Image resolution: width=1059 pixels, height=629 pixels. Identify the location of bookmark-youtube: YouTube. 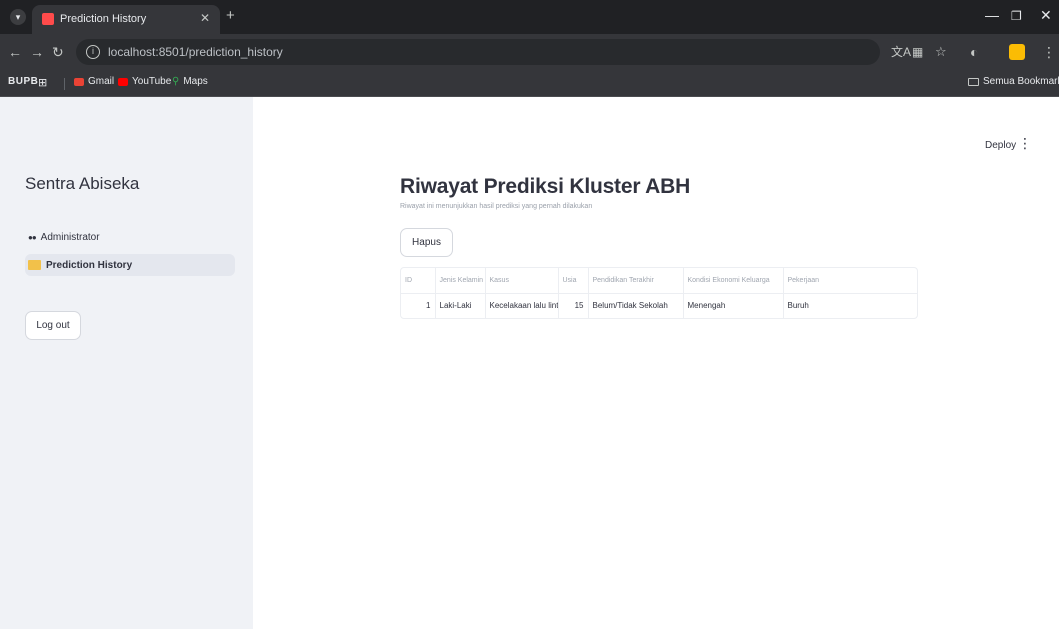
(144, 81).